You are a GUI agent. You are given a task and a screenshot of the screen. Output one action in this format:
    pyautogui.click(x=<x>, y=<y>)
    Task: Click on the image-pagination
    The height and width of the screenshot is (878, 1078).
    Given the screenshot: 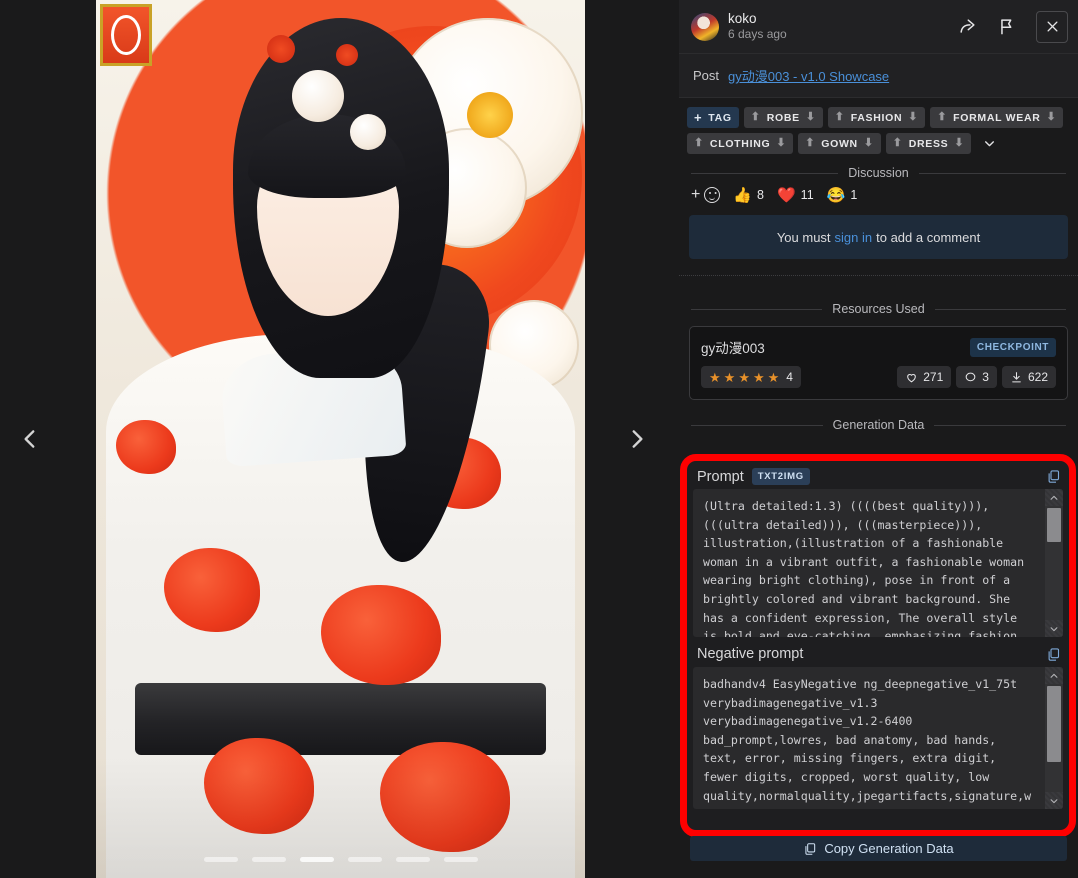 What is the action you would take?
    pyautogui.click(x=340, y=859)
    